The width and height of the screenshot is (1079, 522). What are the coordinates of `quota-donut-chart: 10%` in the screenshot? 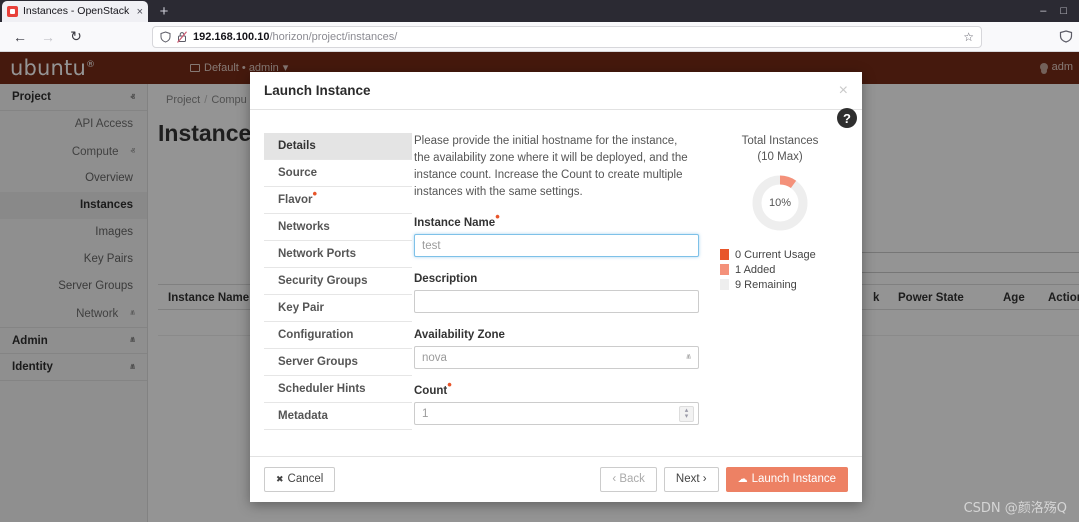 It's located at (780, 203).